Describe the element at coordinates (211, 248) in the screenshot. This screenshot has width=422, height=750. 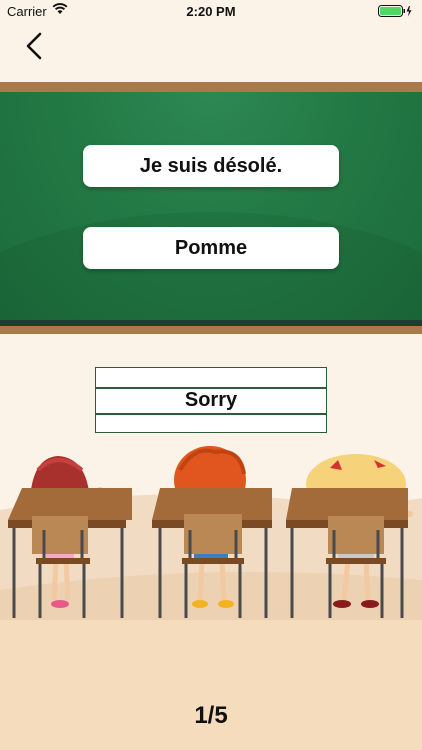
I see `choice-button-2: Pomme` at that location.